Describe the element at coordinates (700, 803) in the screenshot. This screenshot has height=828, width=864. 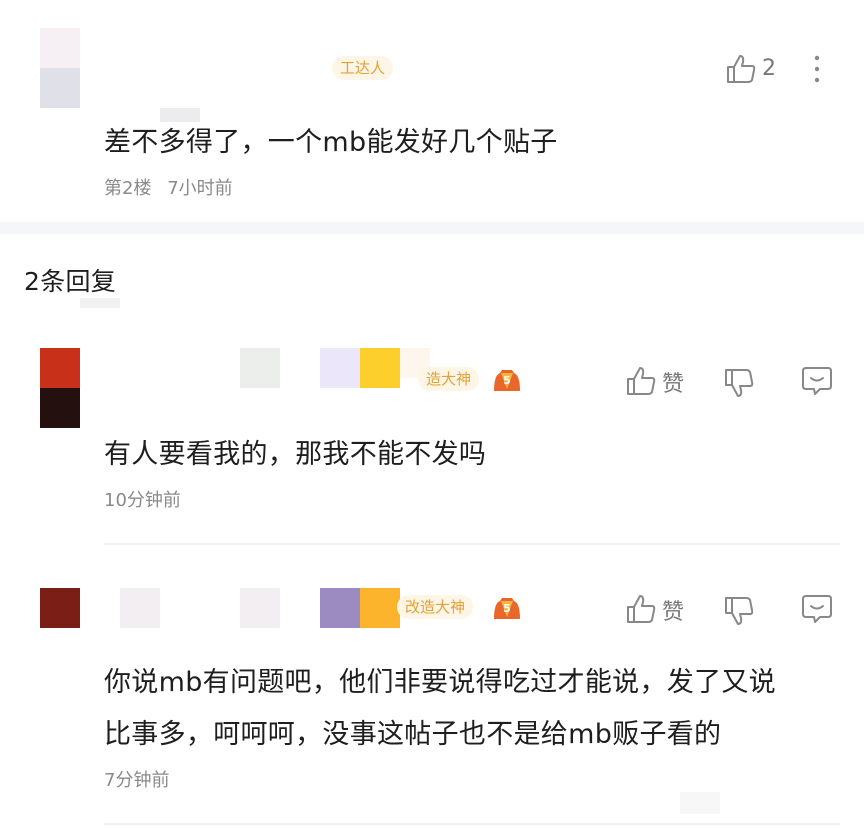
I see `watermark-mosaic` at that location.